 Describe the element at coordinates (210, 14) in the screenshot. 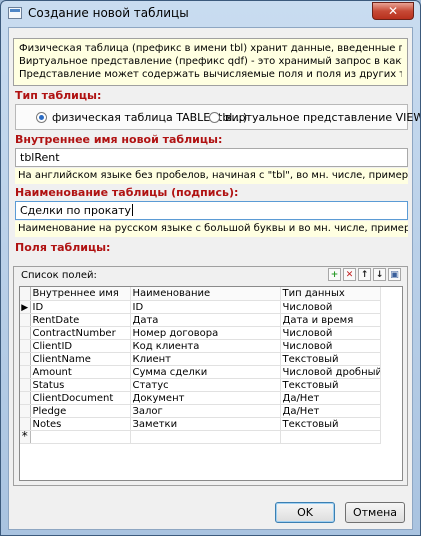

I see `title-bar: Создание новой таблицы ✕` at that location.